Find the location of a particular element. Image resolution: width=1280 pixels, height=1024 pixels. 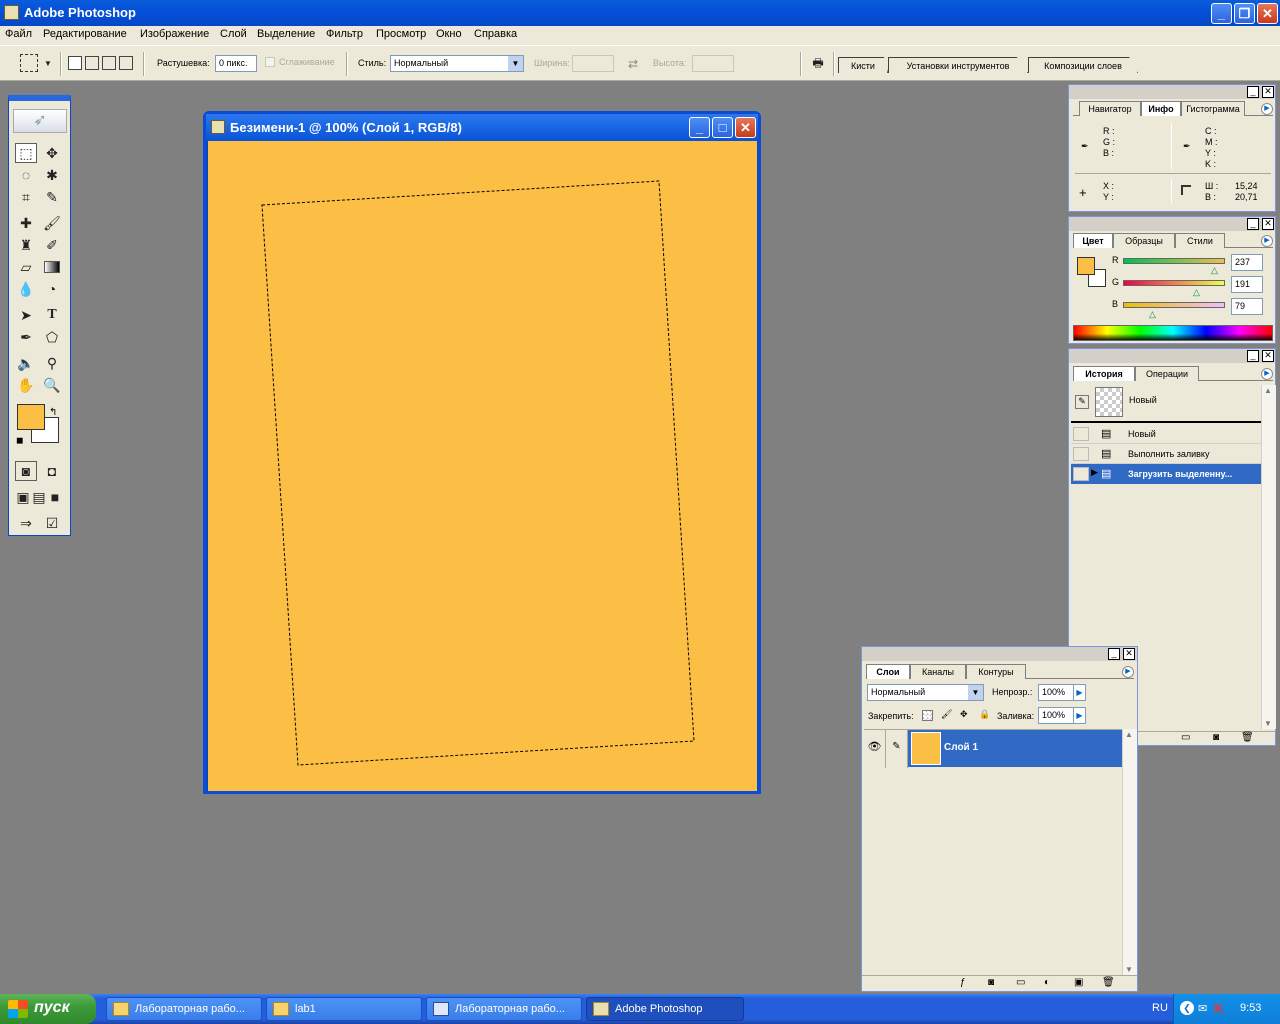

menu-view: Просмотр is located at coordinates (401, 34).